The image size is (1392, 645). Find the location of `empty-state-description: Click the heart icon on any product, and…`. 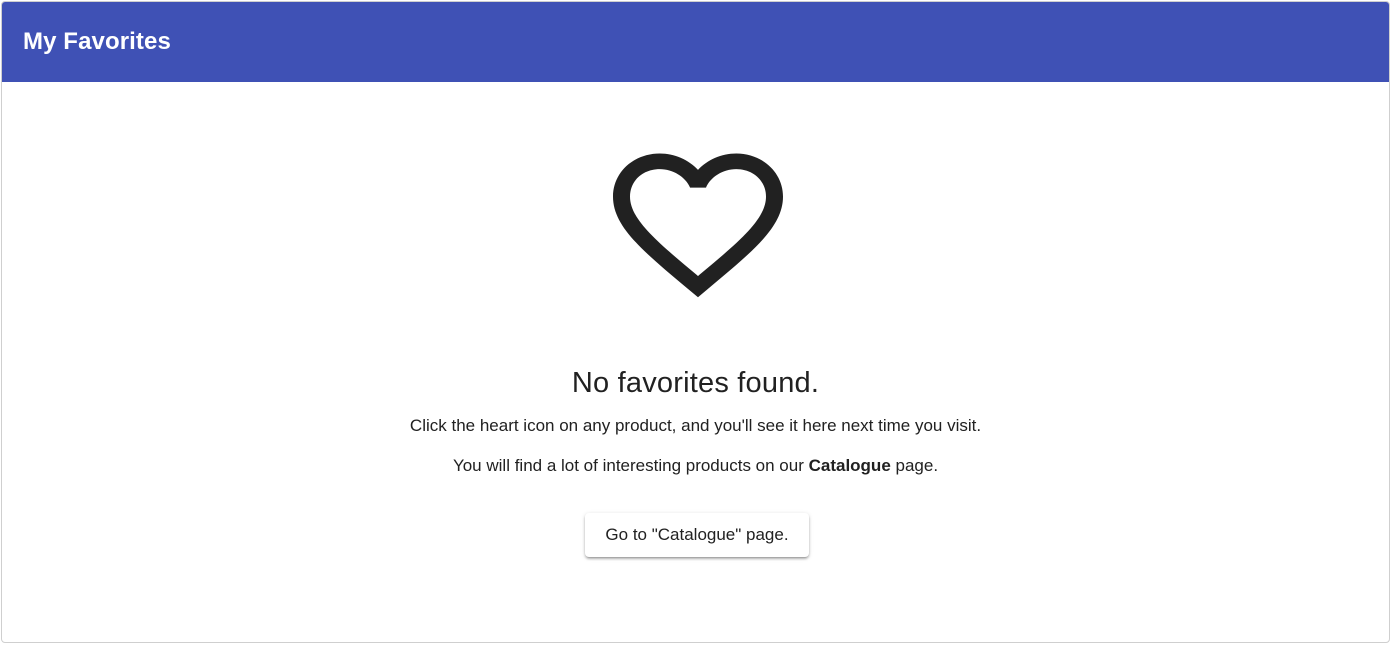

empty-state-description: Click the heart icon on any product, and… is located at coordinates (695, 425).